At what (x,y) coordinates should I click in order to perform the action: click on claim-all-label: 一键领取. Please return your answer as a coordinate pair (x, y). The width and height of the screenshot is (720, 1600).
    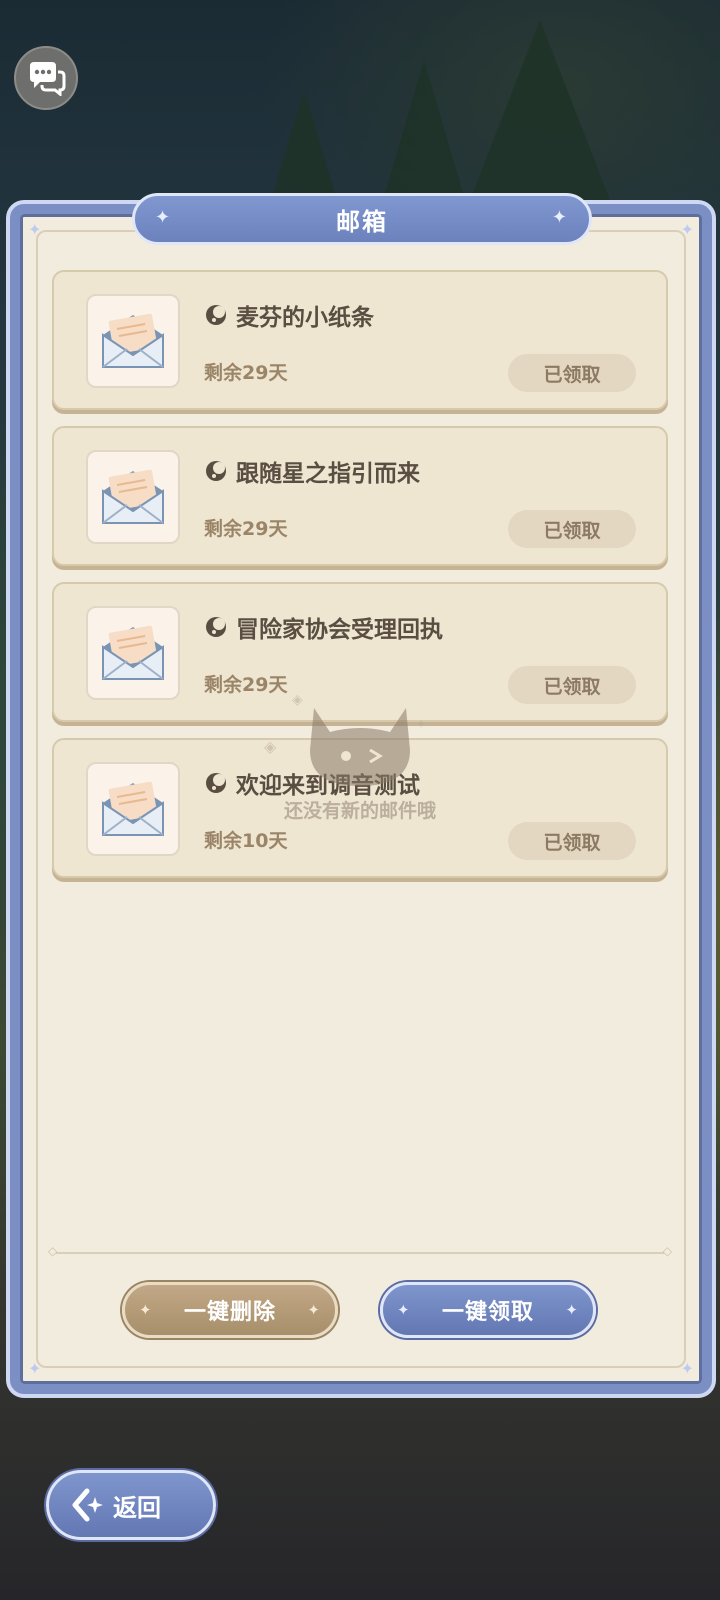
    Looking at the image, I should click on (487, 1312).